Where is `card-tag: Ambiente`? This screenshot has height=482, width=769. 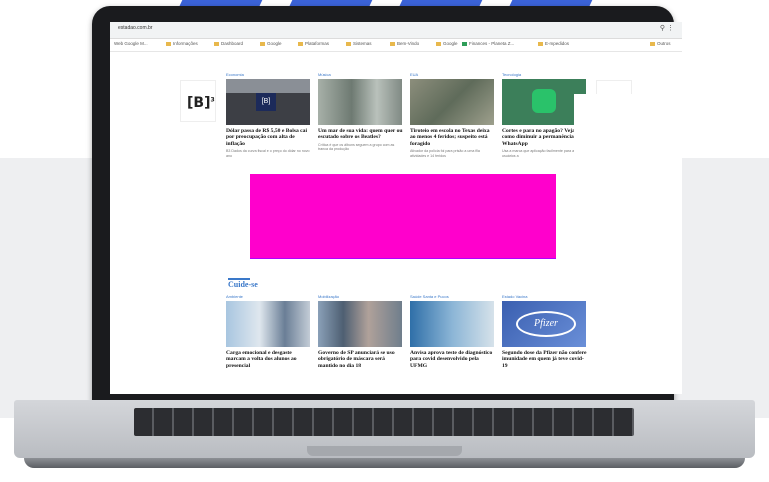
card-tag: Ambiente is located at coordinates (269, 297).